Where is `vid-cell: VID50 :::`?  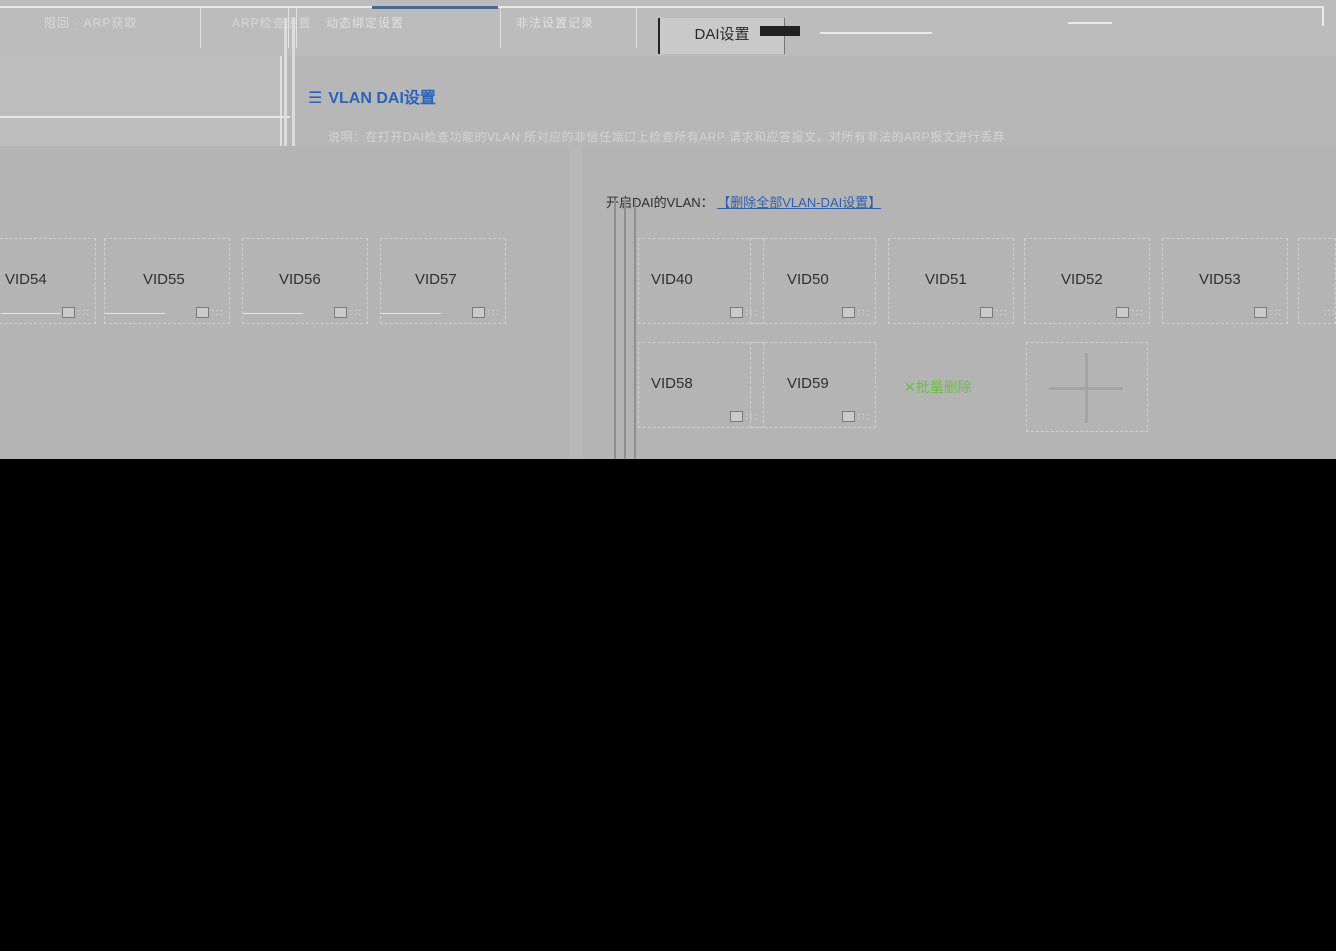 vid-cell: VID50 ::: is located at coordinates (813, 281).